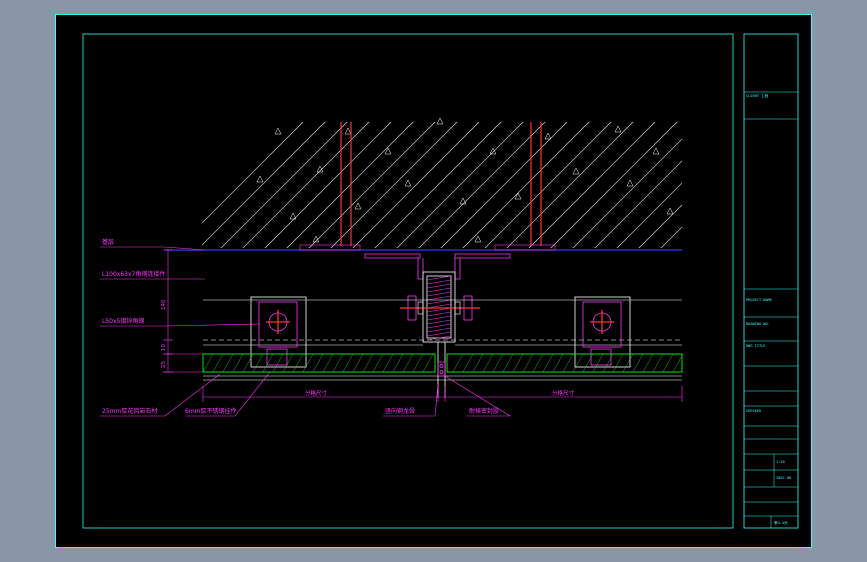 Image resolution: width=867 pixels, height=562 pixels. I want to click on dim-10: 10, so click(164, 347).